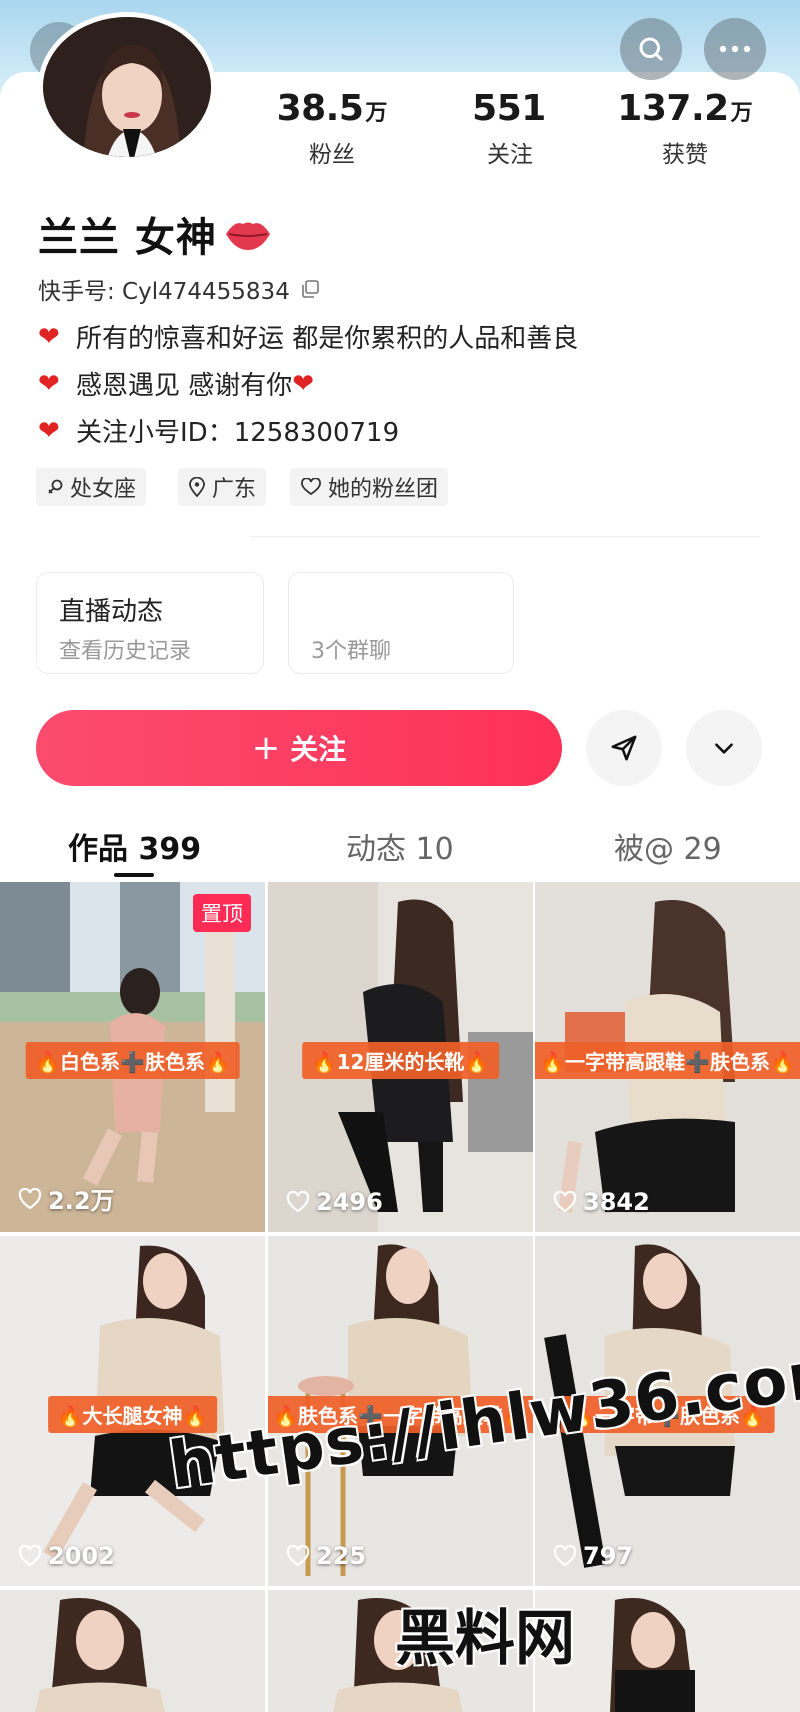 Image resolution: width=800 pixels, height=1712 pixels. I want to click on account-id-row: 快手号: Cyl474455834, so click(179, 289).